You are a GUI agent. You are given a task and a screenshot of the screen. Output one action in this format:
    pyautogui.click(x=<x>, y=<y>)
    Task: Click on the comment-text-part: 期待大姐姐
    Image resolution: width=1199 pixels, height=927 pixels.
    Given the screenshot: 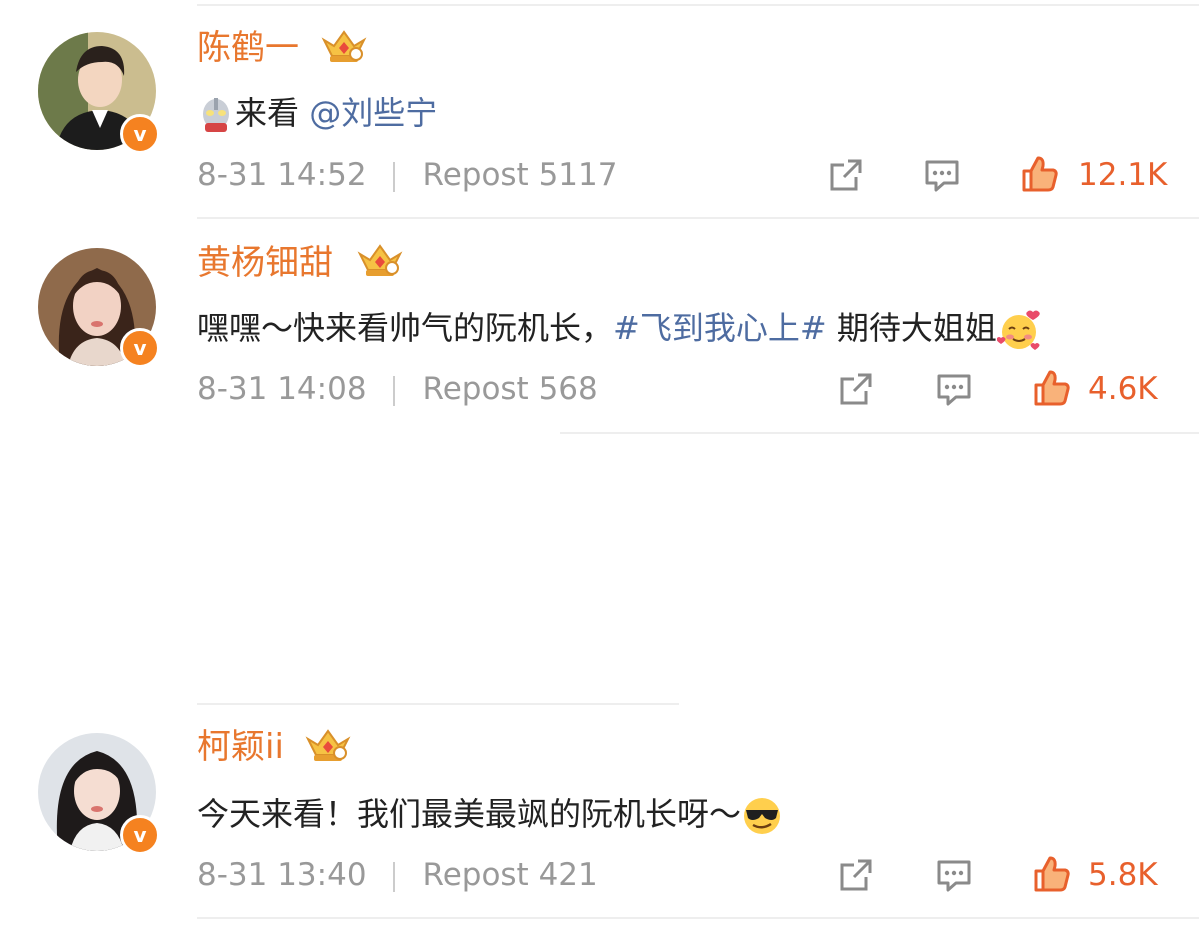 What is the action you would take?
    pyautogui.click(x=911, y=328)
    